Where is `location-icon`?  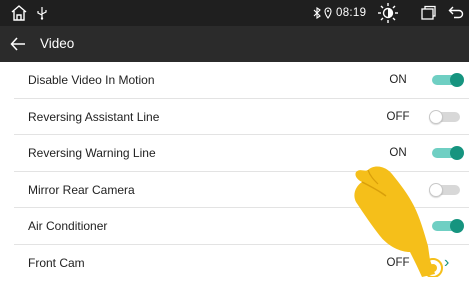
location-icon is located at coordinates (328, 13).